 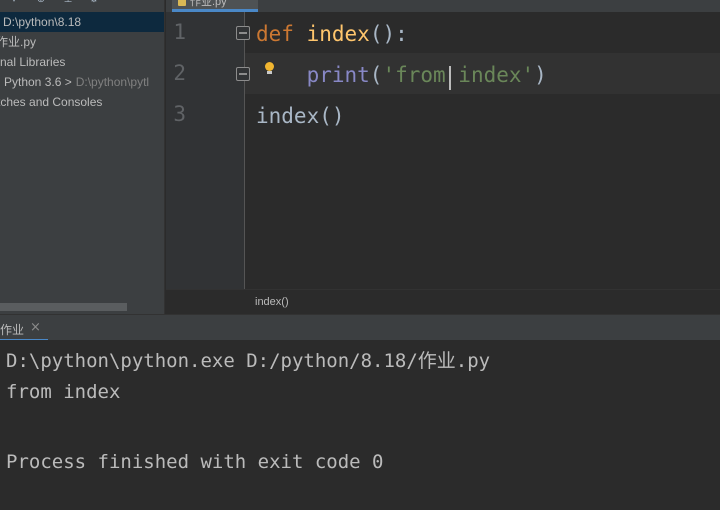 I want to click on fold-collapse-icon, so click(x=243, y=33).